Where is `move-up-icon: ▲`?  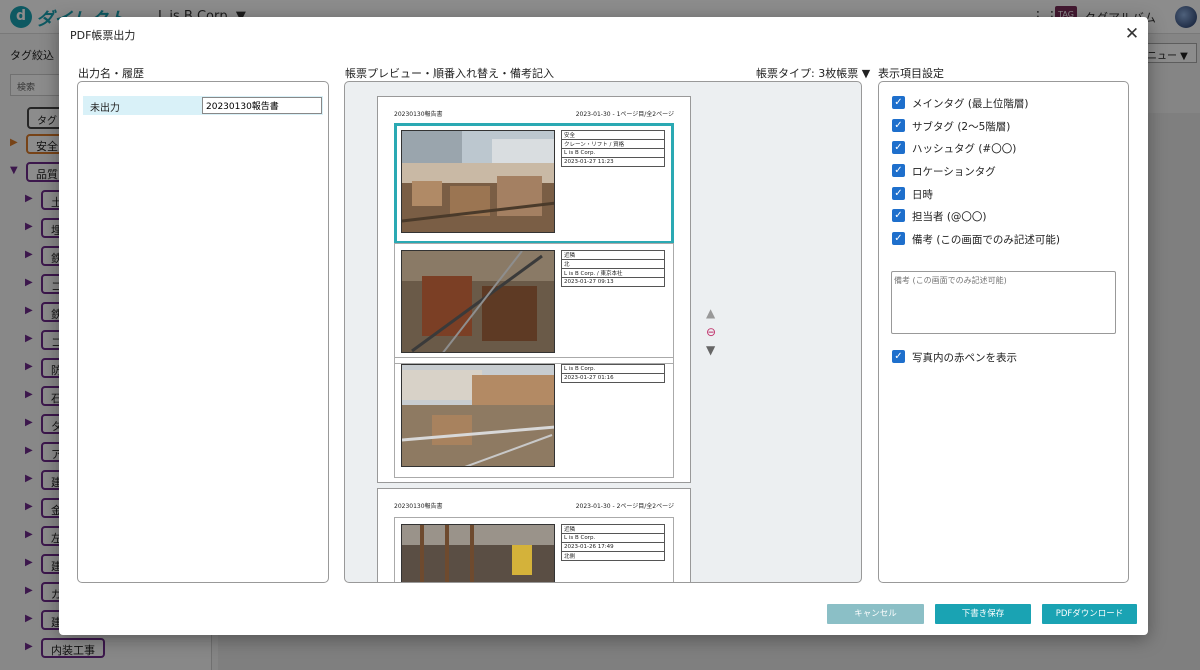 move-up-icon: ▲ is located at coordinates (710, 313).